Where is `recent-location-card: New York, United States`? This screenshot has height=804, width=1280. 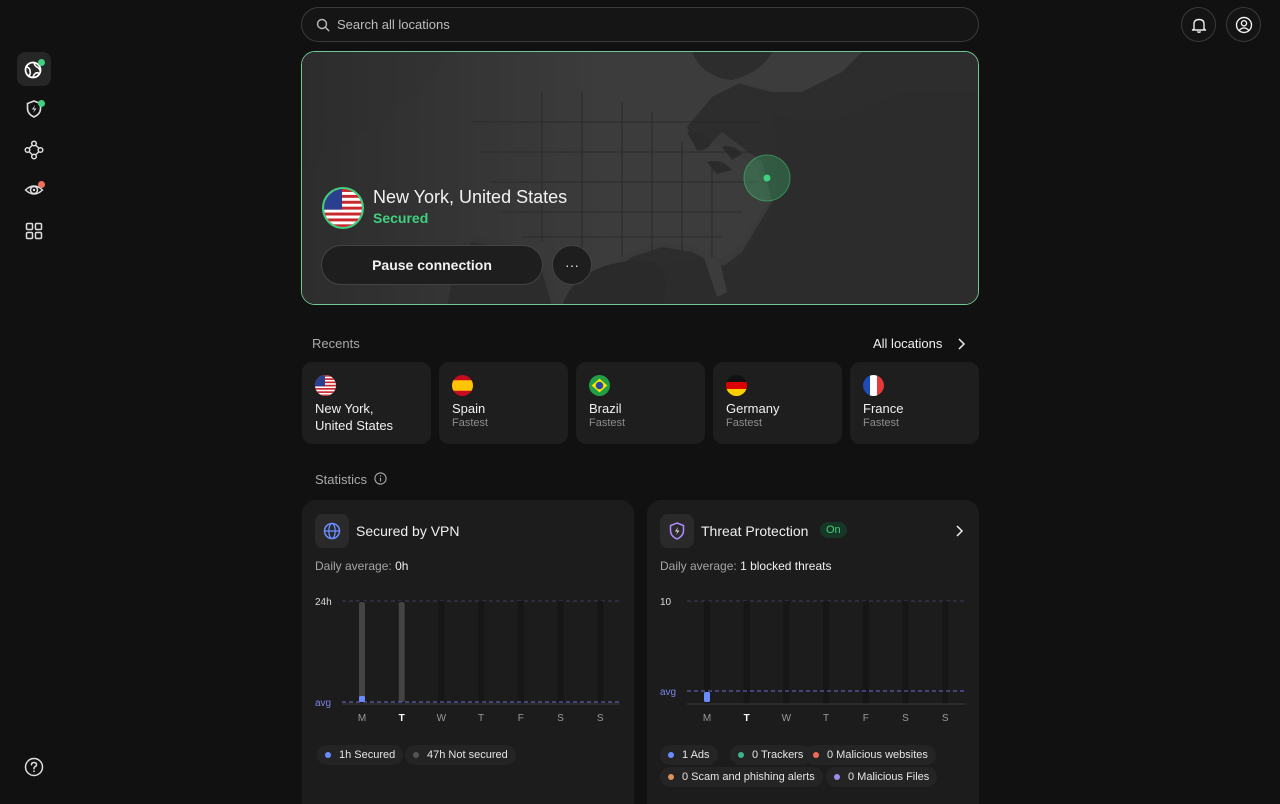 recent-location-card: New York, United States is located at coordinates (366, 403).